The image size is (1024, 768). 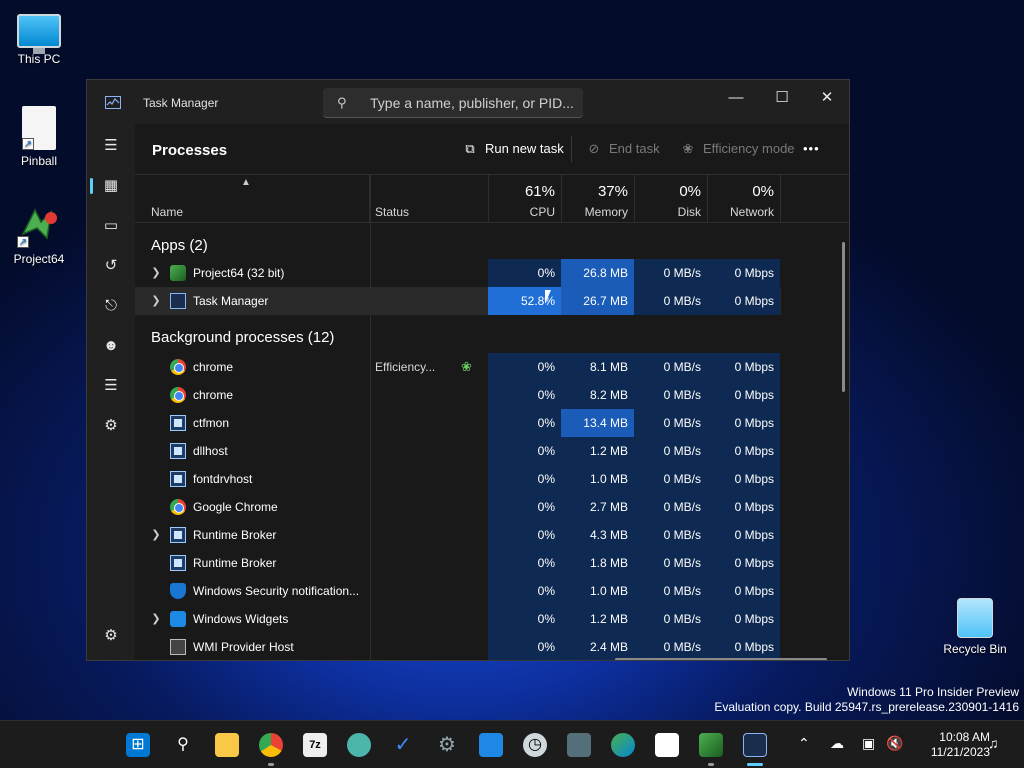 I want to click on group-header: Background processes (12), so click(x=458, y=337).